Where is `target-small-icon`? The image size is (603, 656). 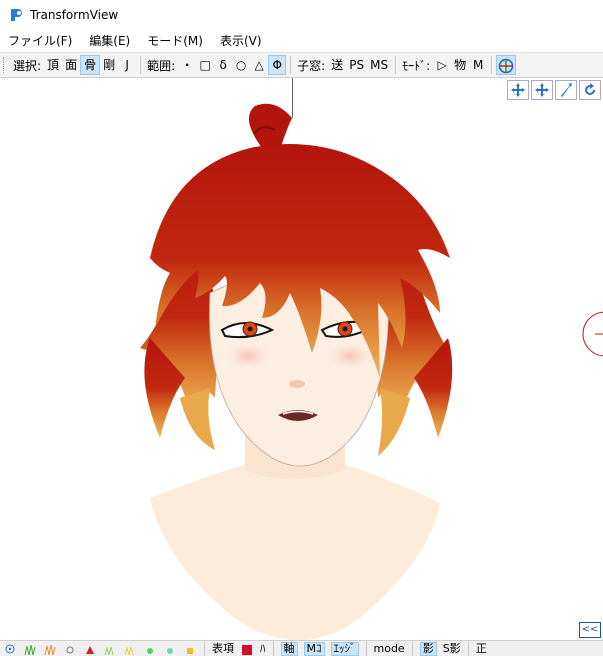 target-small-icon is located at coordinates (10, 649).